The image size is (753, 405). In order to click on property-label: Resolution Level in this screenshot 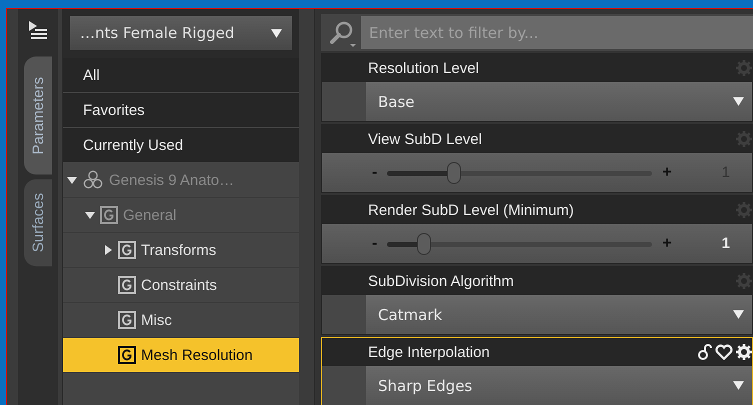, I will do `click(423, 68)`.